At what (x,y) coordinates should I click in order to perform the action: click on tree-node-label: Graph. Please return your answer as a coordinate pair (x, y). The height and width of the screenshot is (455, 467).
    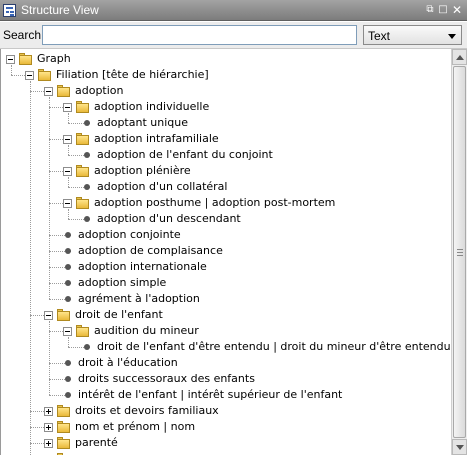
    Looking at the image, I should click on (54, 58).